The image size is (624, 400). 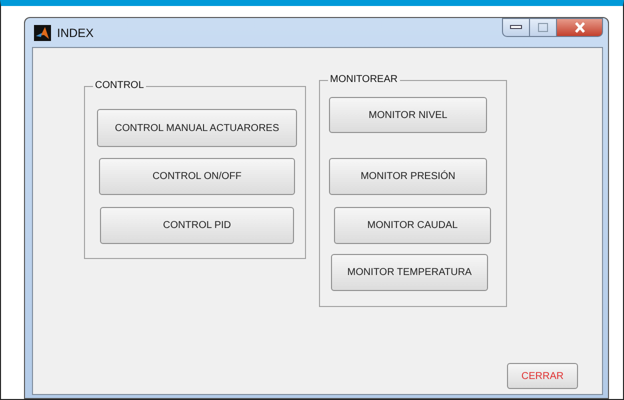 What do you see at coordinates (197, 225) in the screenshot?
I see `panel-button: CONTROL PID` at bounding box center [197, 225].